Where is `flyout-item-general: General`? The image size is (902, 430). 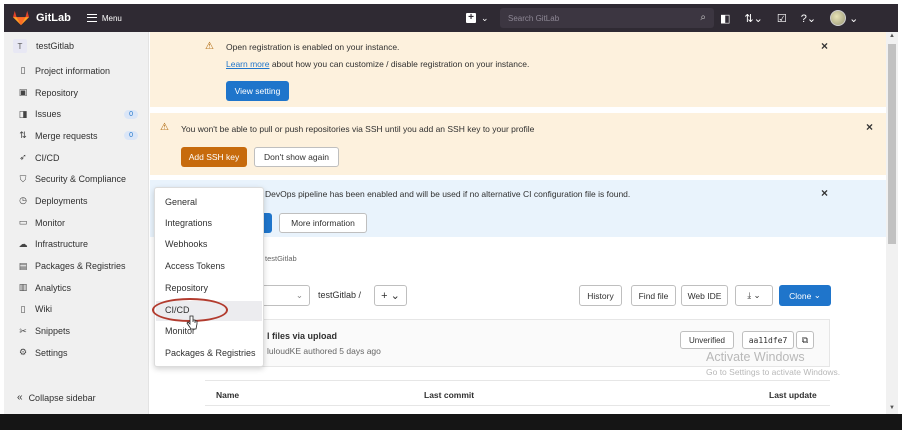 flyout-item-general: General is located at coordinates (181, 202).